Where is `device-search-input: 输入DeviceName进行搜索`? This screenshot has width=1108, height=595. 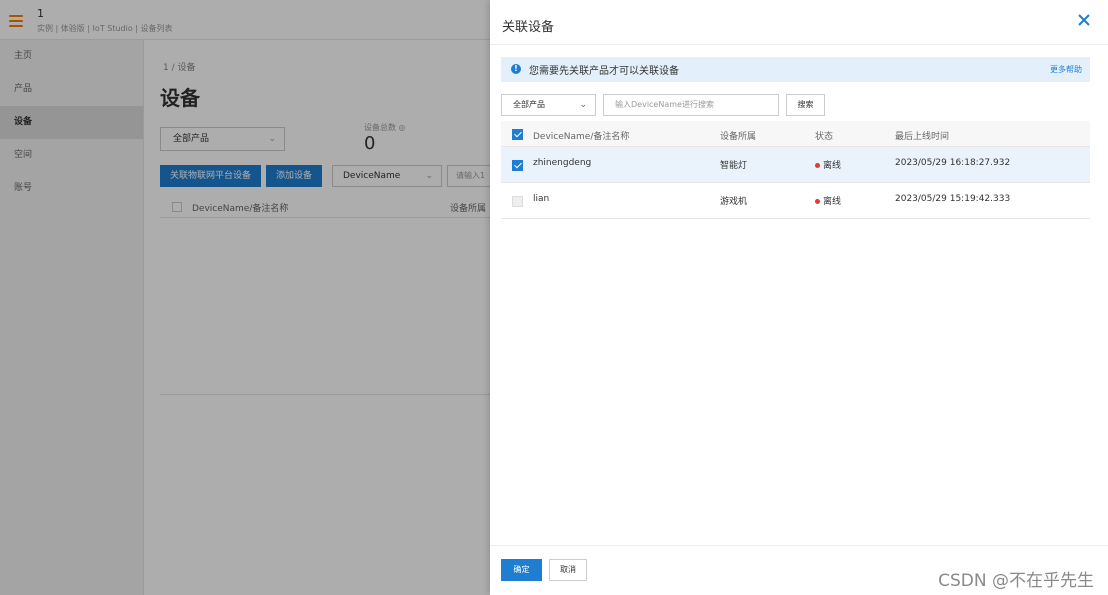
device-search-input: 输入DeviceName进行搜索 is located at coordinates (691, 105).